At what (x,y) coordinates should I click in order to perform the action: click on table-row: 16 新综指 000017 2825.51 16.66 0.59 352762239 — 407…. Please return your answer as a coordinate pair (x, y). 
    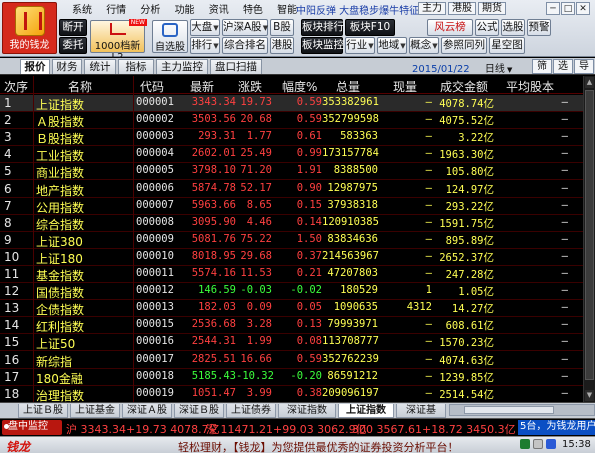
    Looking at the image, I should click on (291, 360).